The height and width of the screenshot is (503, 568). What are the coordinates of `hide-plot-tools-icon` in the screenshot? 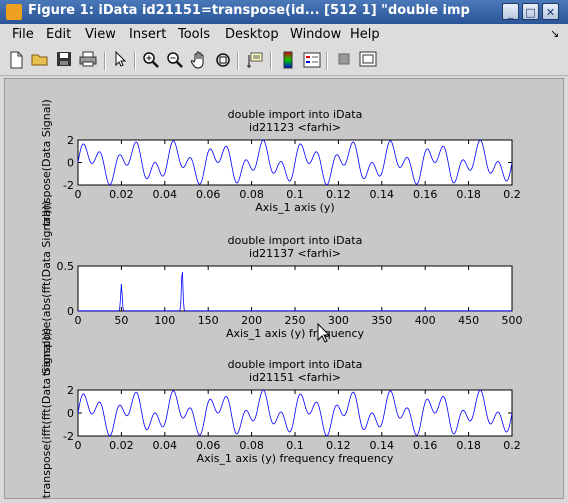 It's located at (344, 61).